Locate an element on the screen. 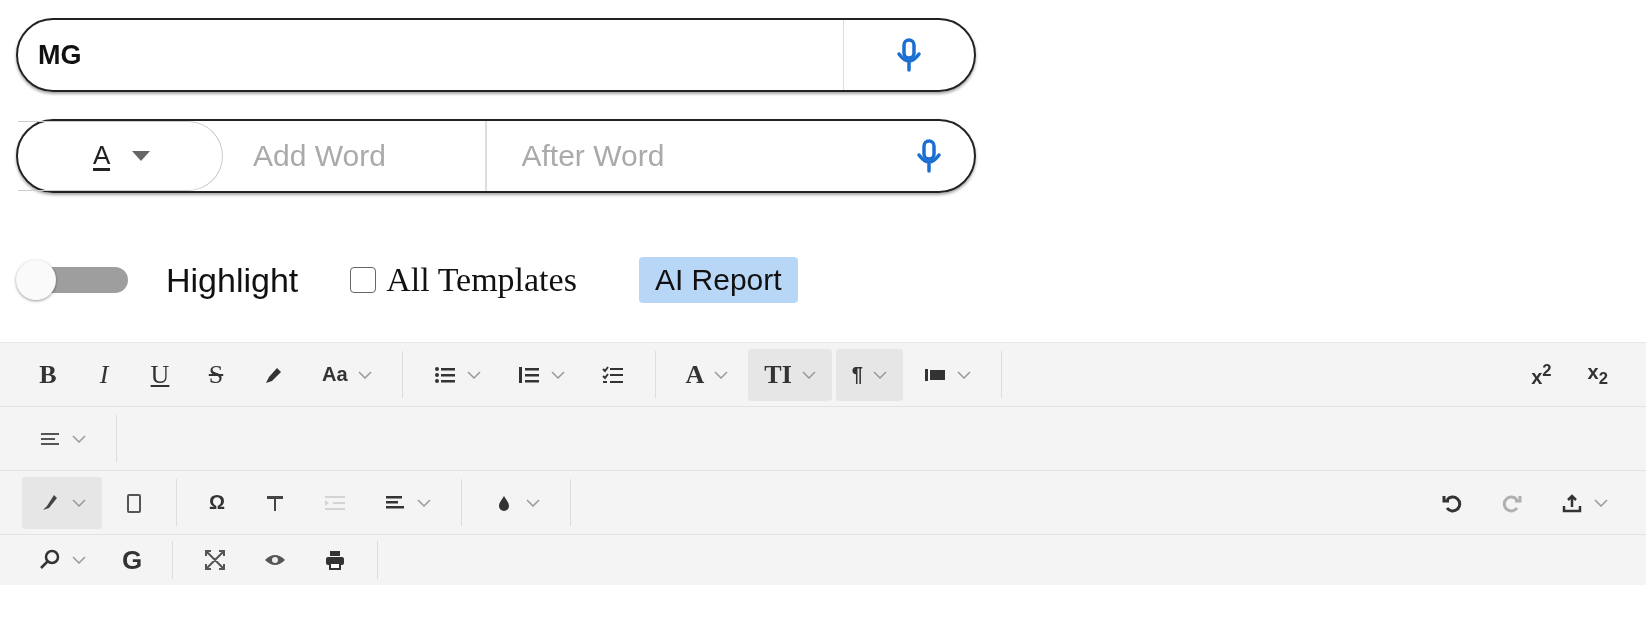 This screenshot has height=627, width=1646. format-button: ¶ is located at coordinates (869, 374).